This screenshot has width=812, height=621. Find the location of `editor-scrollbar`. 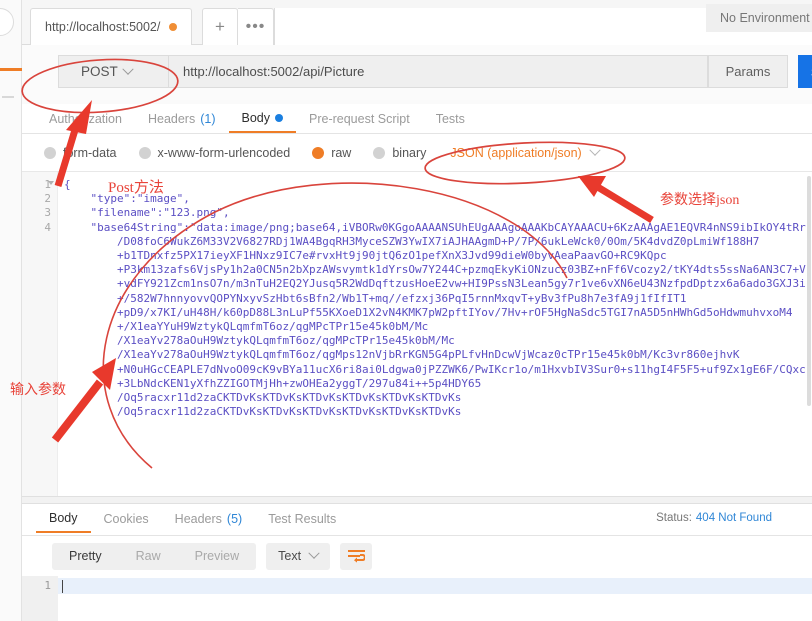

editor-scrollbar is located at coordinates (809, 334).